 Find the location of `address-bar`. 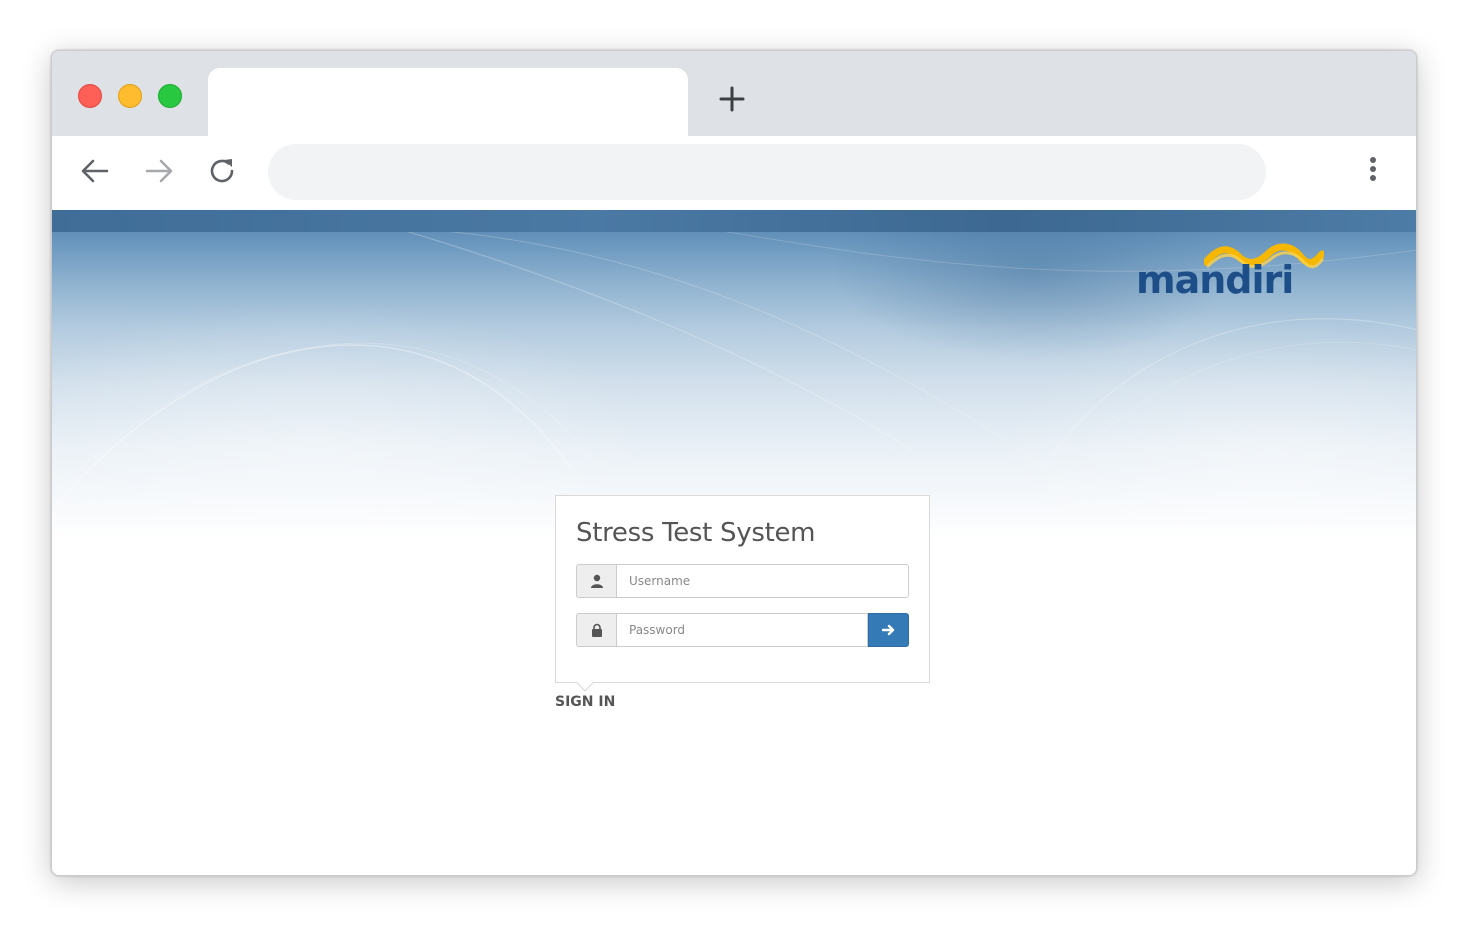

address-bar is located at coordinates (767, 172).